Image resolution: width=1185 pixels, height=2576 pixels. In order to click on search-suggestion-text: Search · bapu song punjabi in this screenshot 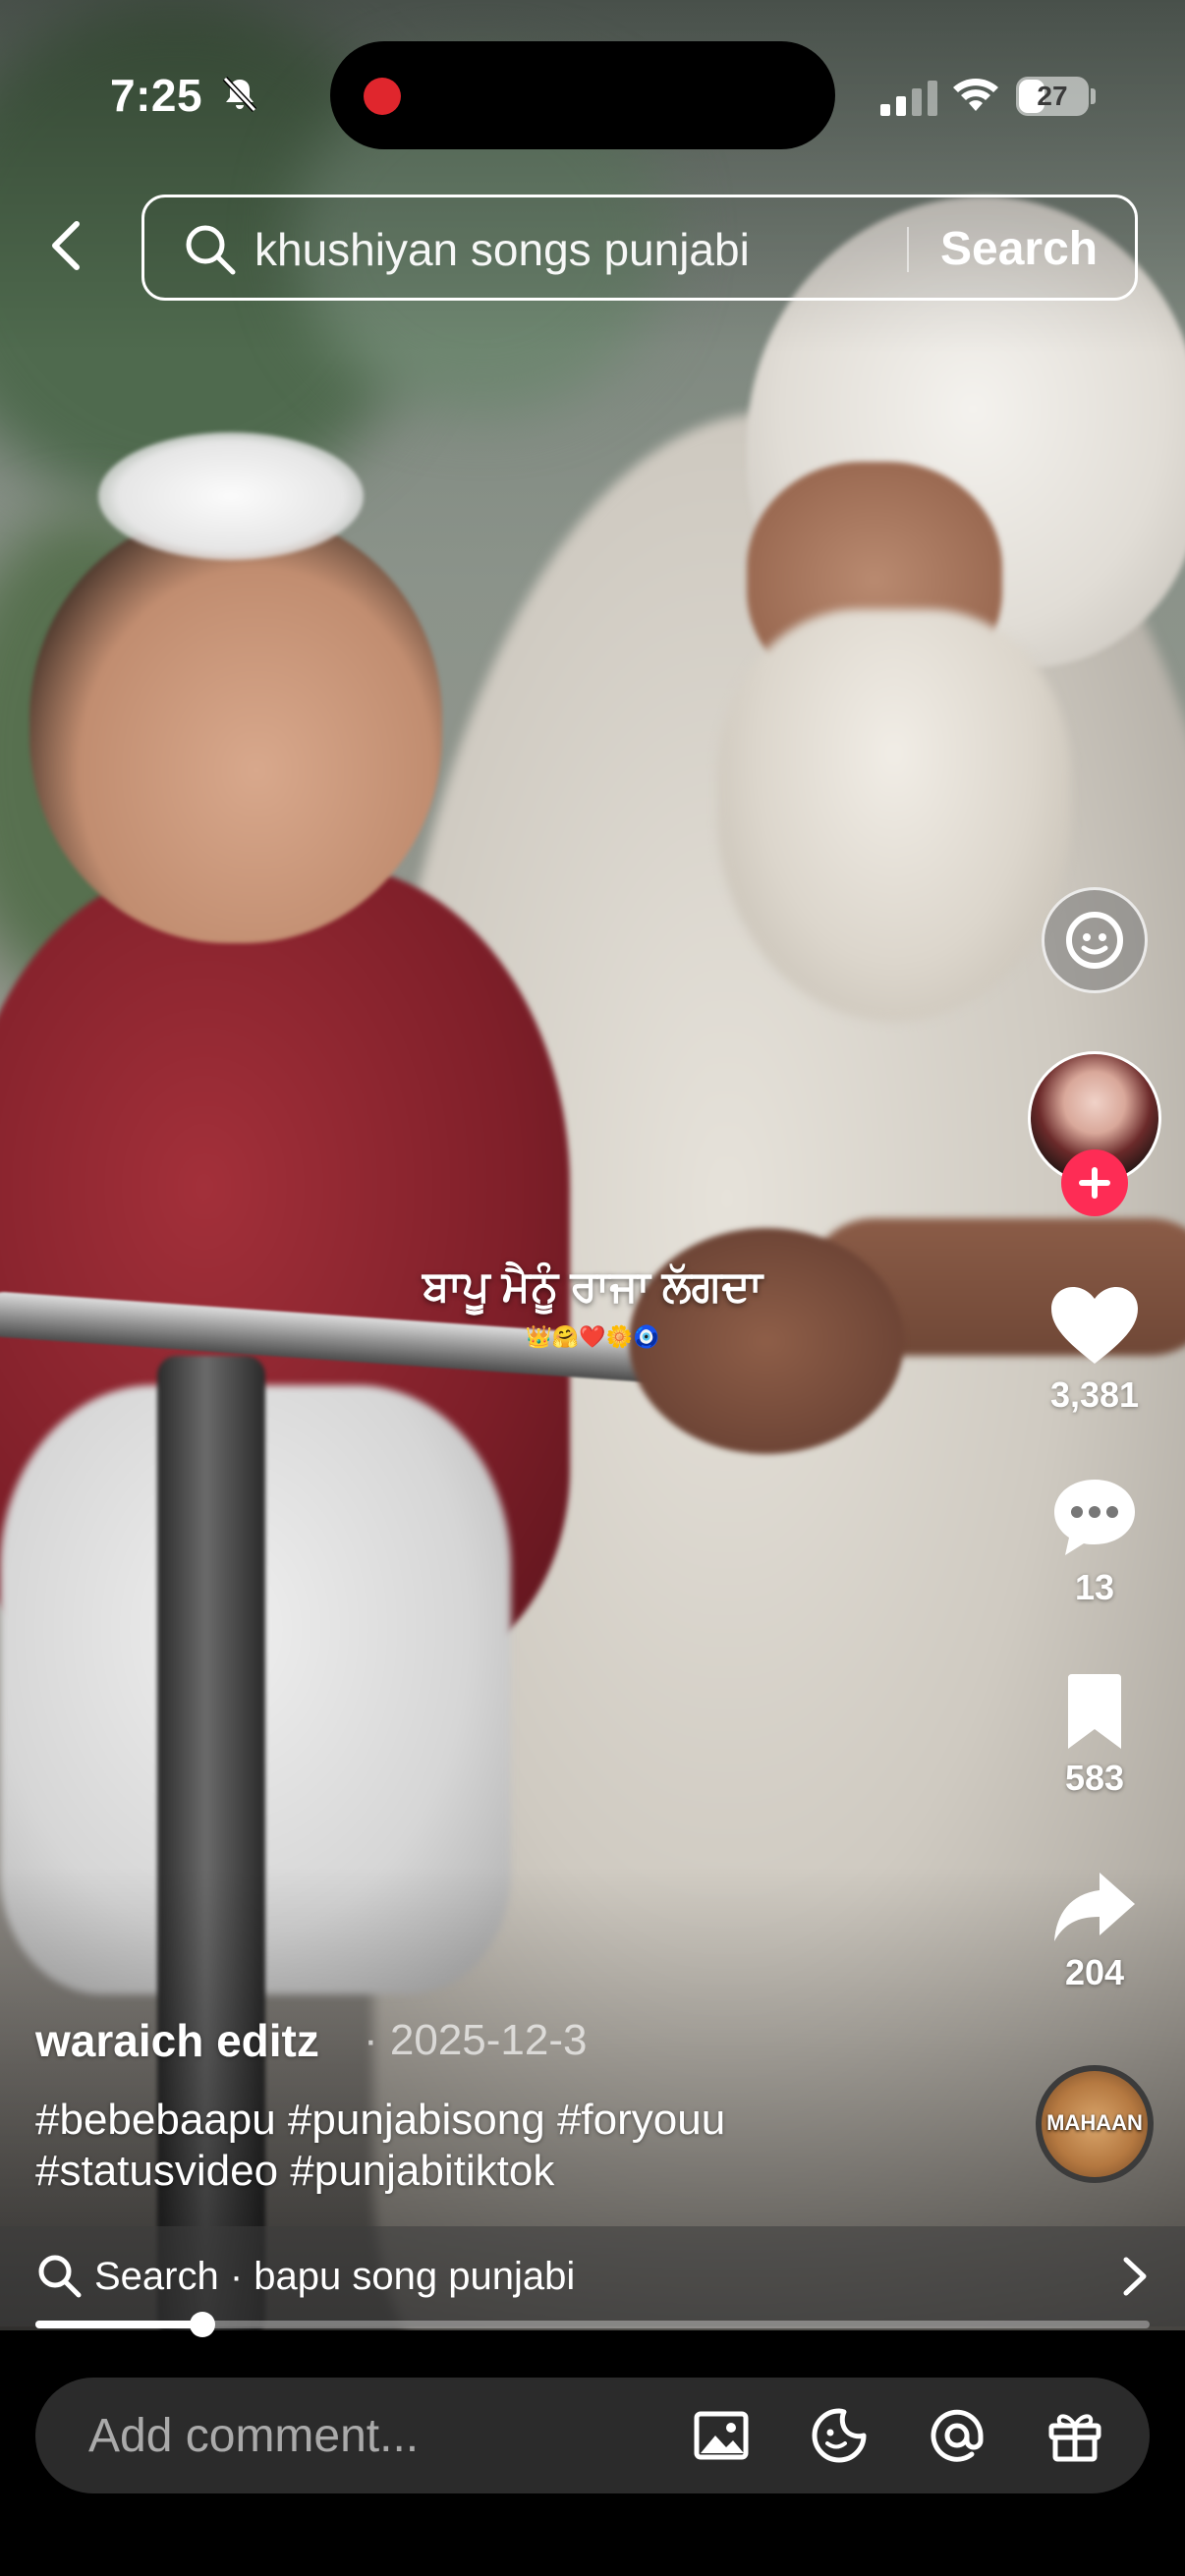, I will do `click(335, 2276)`.